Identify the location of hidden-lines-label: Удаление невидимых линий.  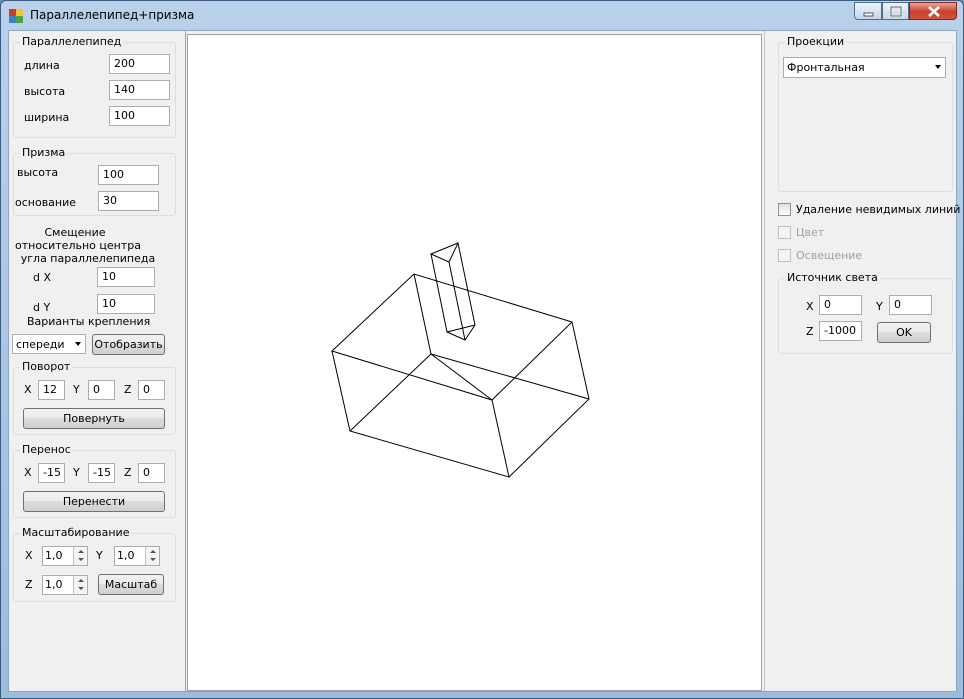
(878, 209).